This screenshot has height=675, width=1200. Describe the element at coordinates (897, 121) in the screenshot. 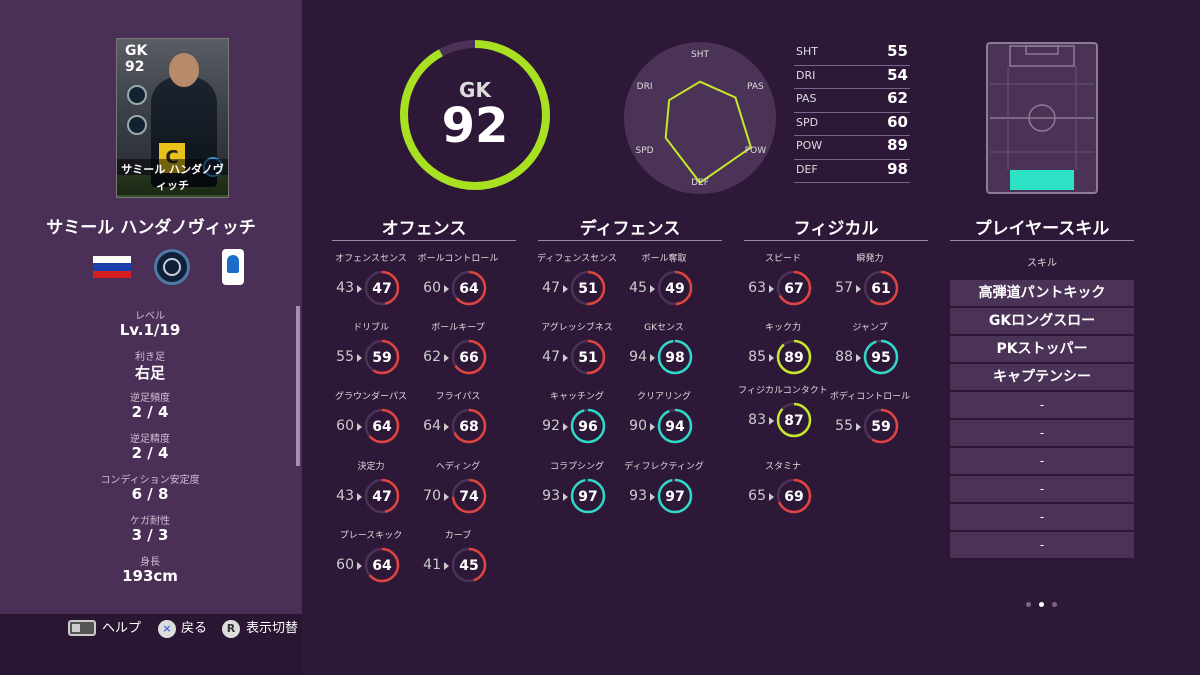

I see `summary-value: 60` at that location.